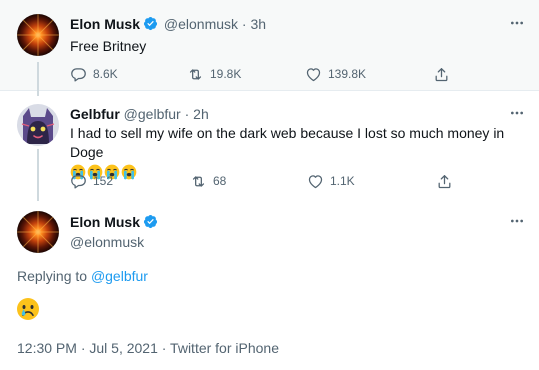 This screenshot has height=370, width=539. I want to click on reply-button: 8.6K, so click(94, 74).